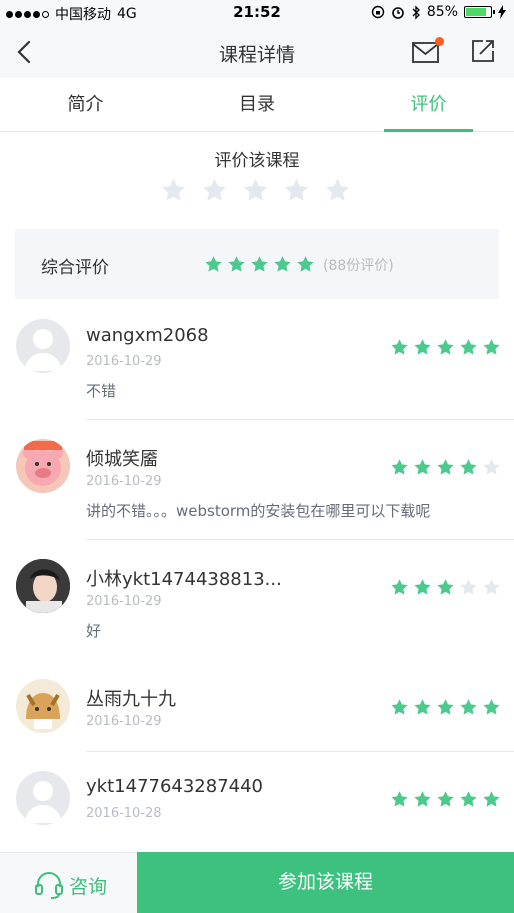 The height and width of the screenshot is (913, 514). Describe the element at coordinates (378, 12) in the screenshot. I see `rotation-lock-icon` at that location.